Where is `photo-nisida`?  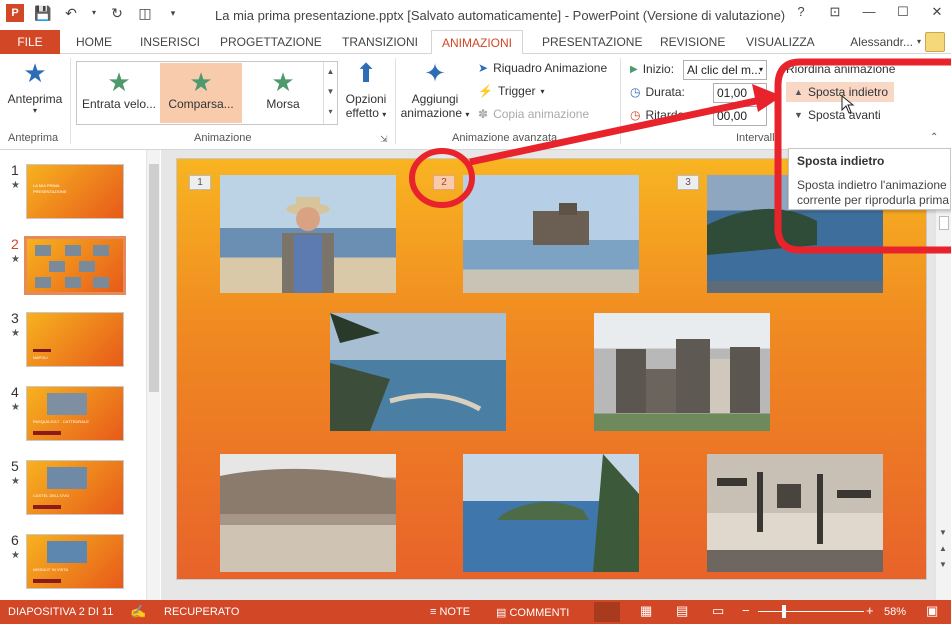 photo-nisida is located at coordinates (551, 513).